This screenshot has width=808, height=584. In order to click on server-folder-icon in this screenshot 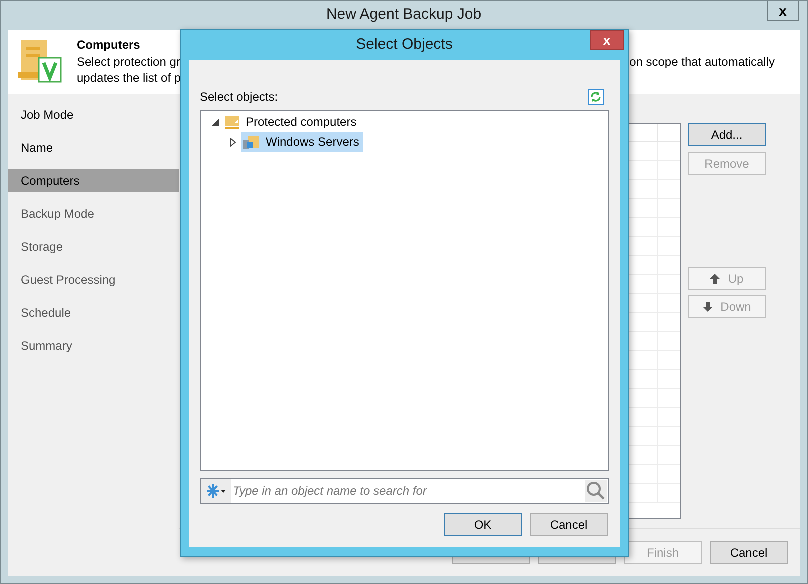, I will do `click(251, 142)`.